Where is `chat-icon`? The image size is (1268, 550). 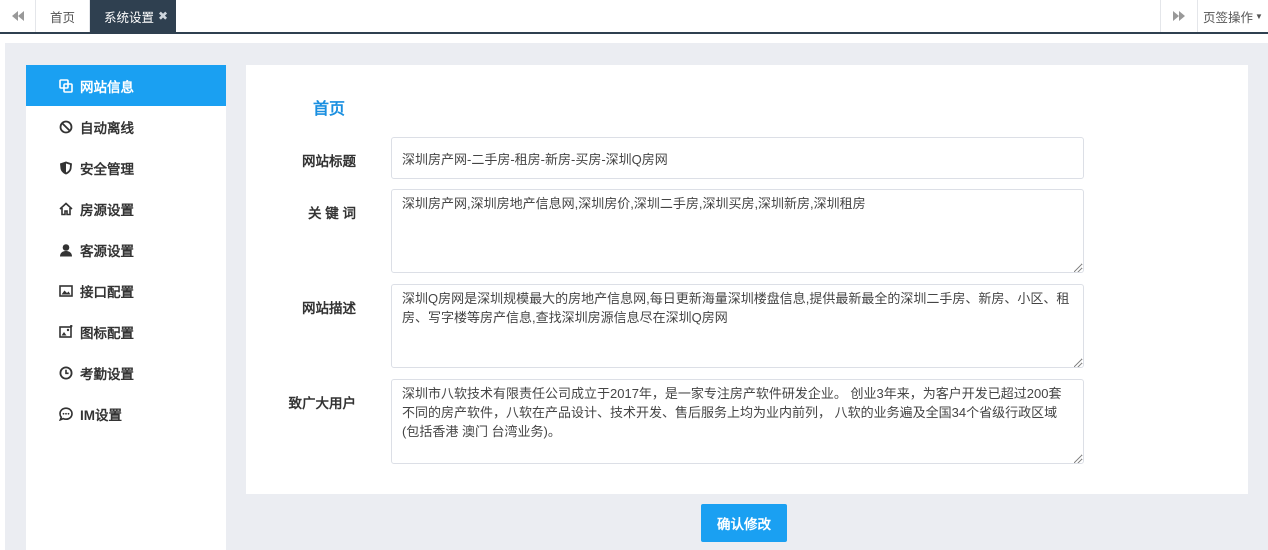 chat-icon is located at coordinates (66, 414).